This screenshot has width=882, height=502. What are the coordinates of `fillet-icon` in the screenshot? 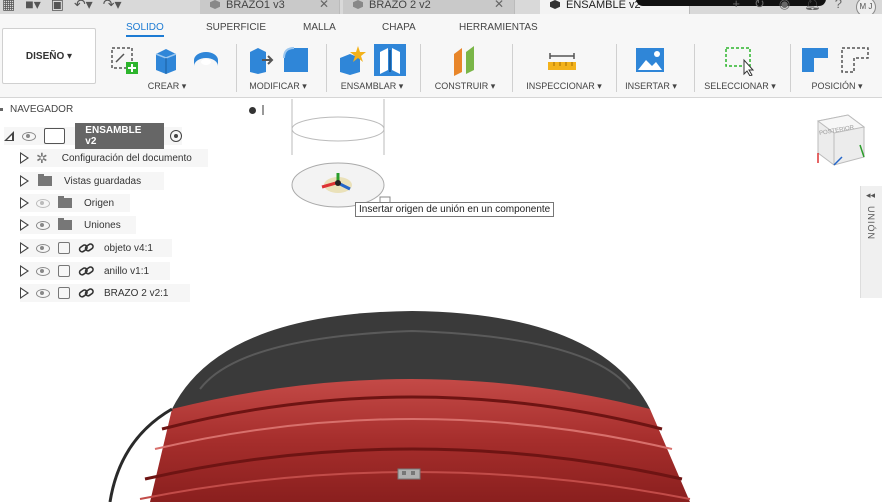 It's located at (296, 60).